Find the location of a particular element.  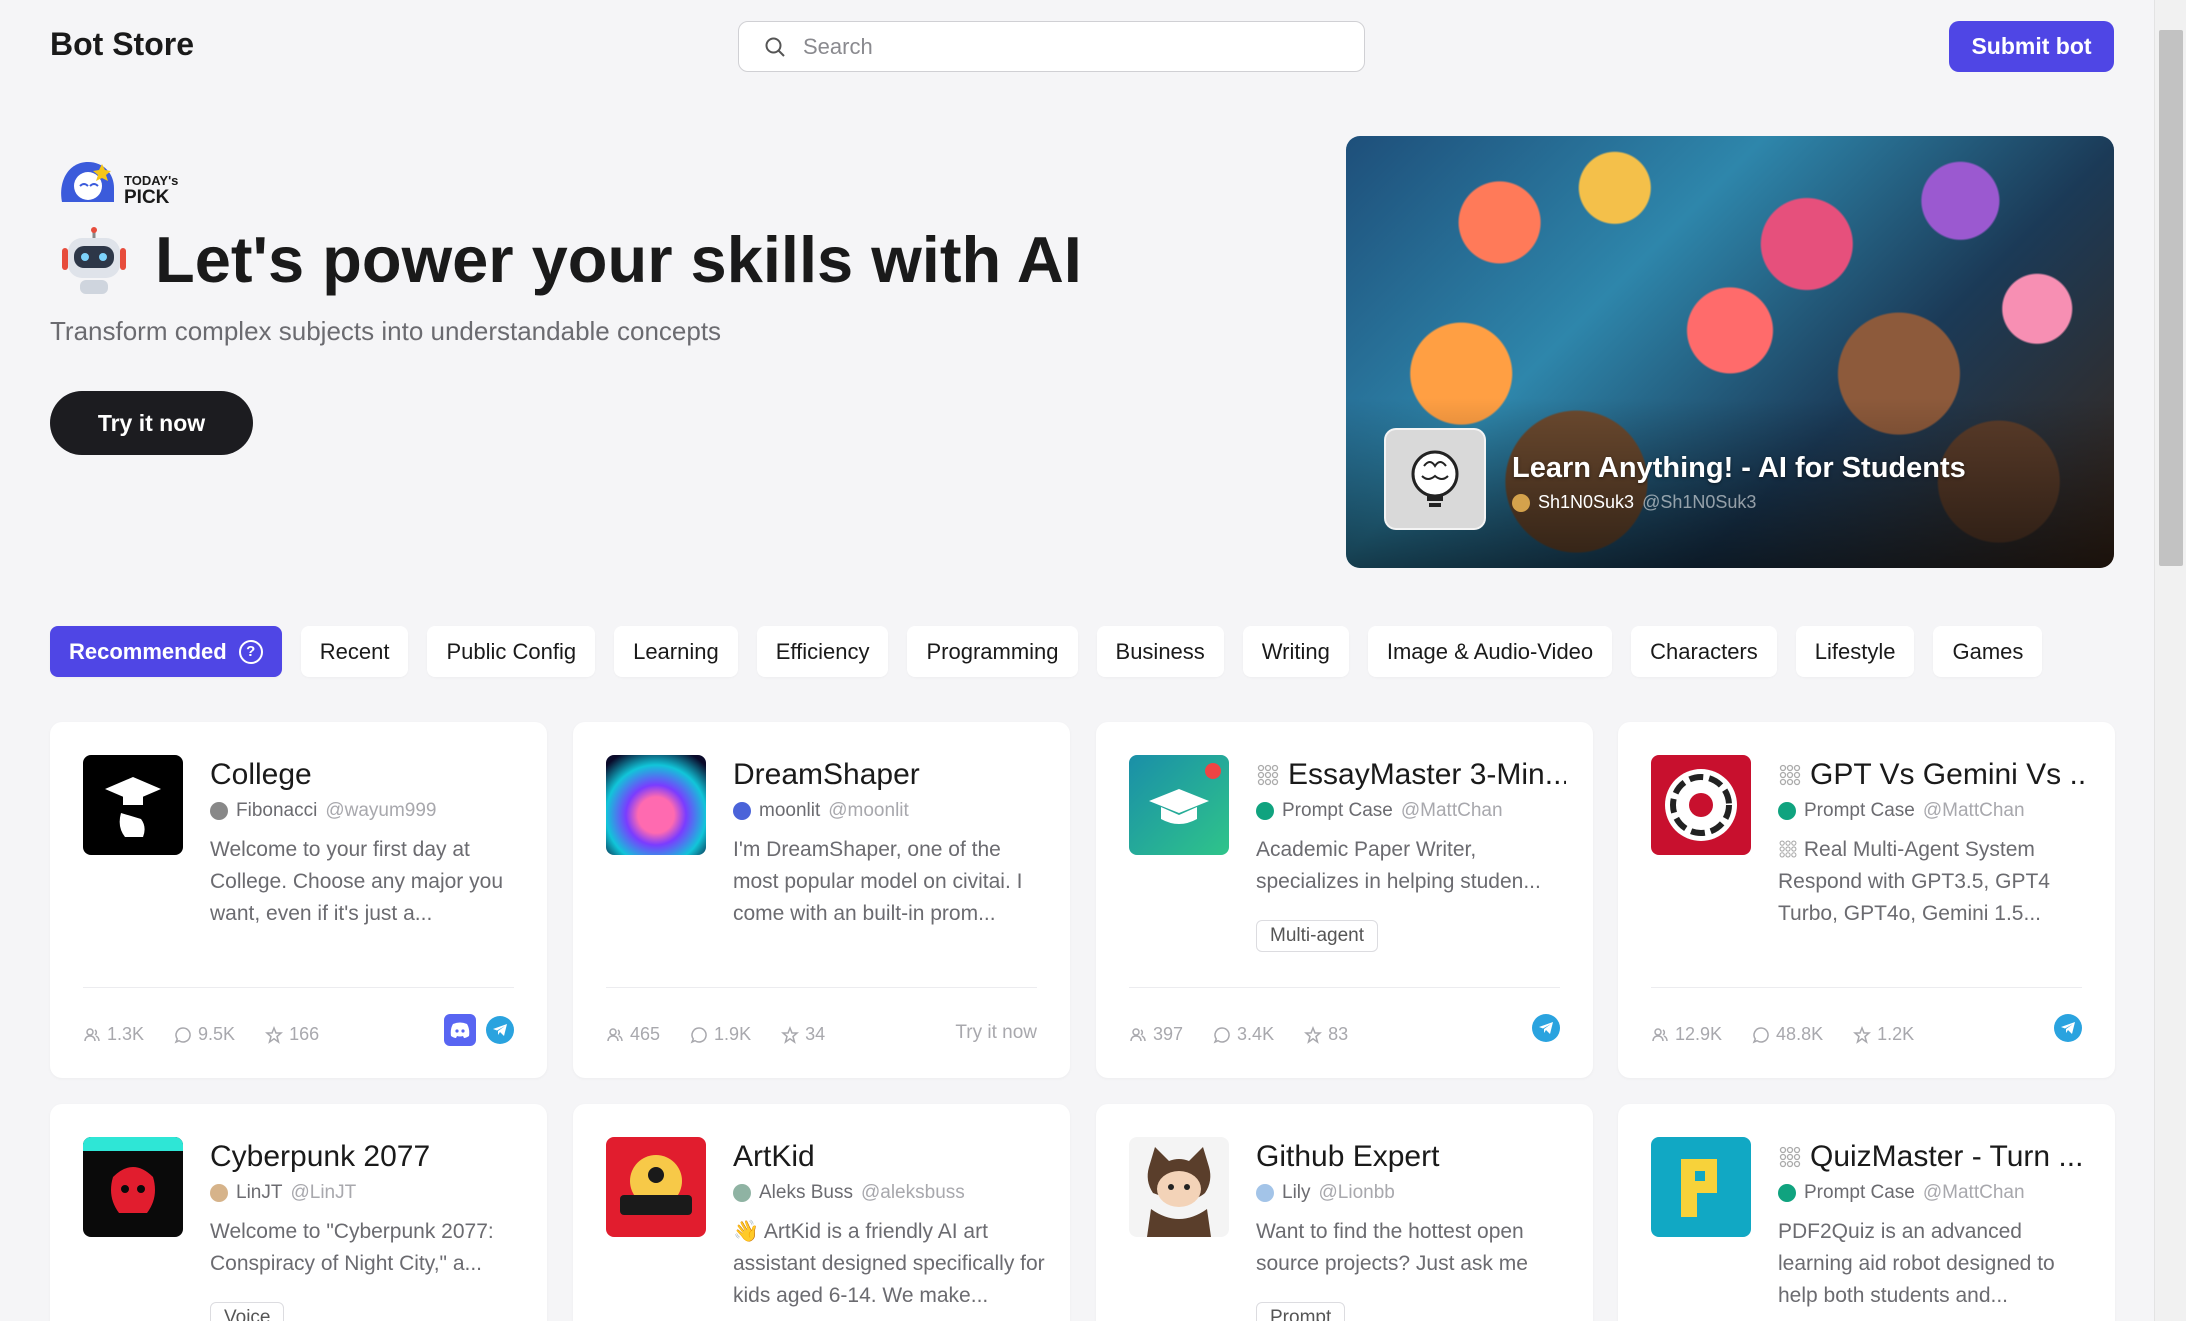

bot-actions is located at coordinates (2068, 1028).